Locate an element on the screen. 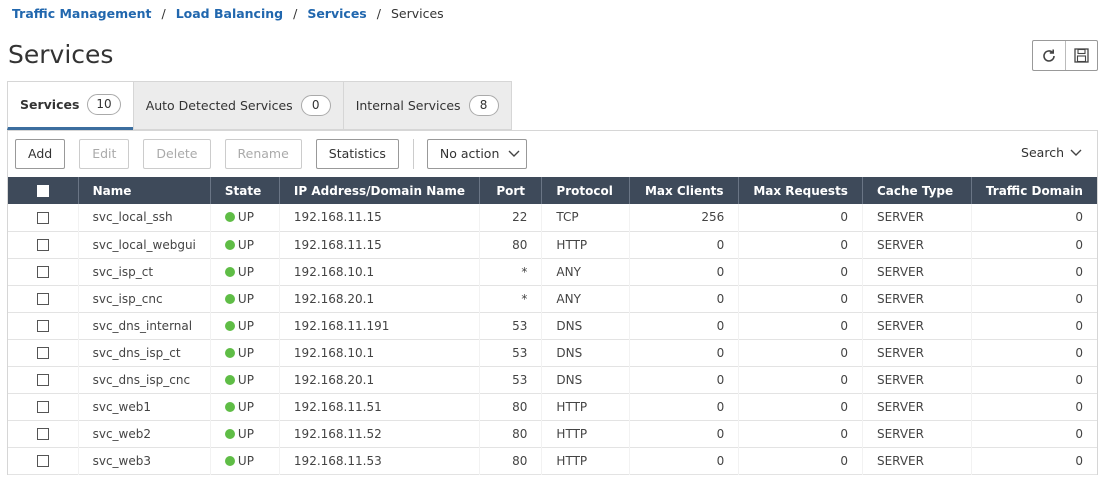 The width and height of the screenshot is (1106, 482). tab-services: Services 10 is located at coordinates (70, 105).